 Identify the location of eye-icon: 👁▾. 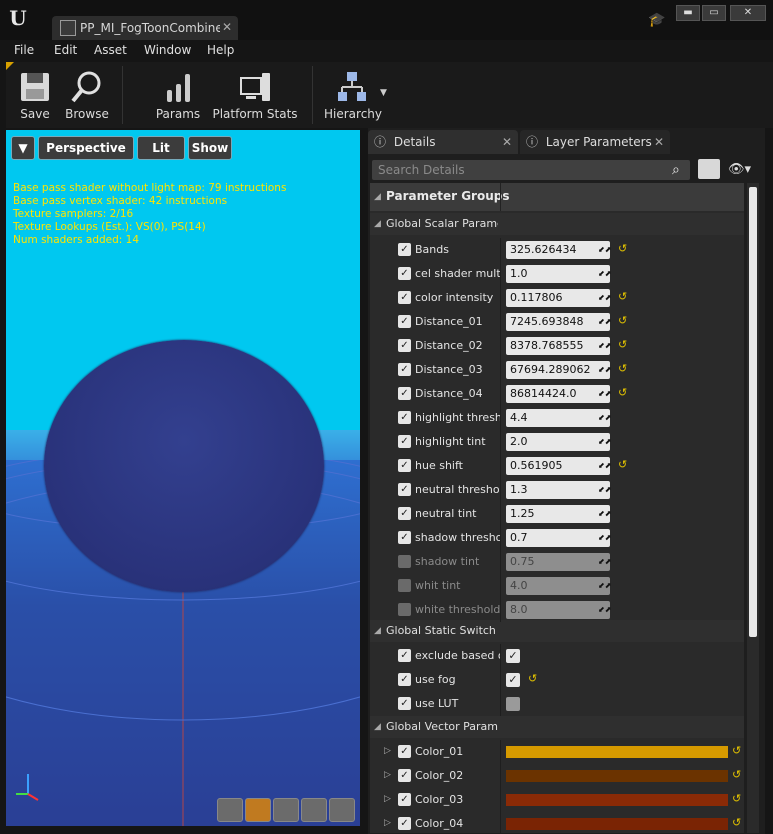
(739, 169).